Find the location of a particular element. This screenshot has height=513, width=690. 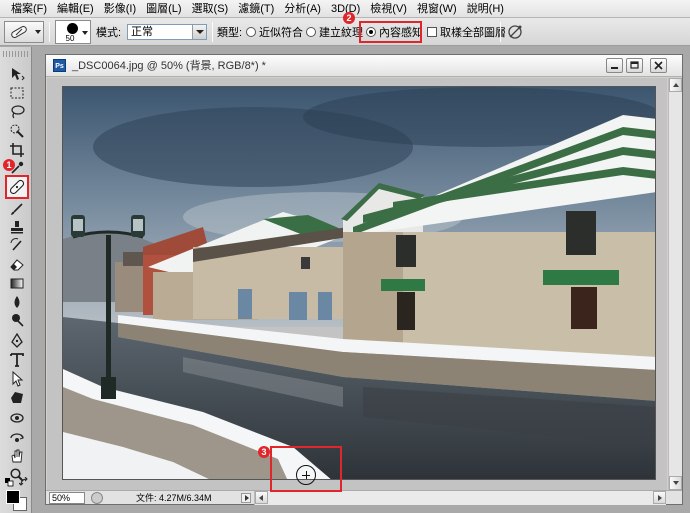

minimize-icon is located at coordinates (614, 68).